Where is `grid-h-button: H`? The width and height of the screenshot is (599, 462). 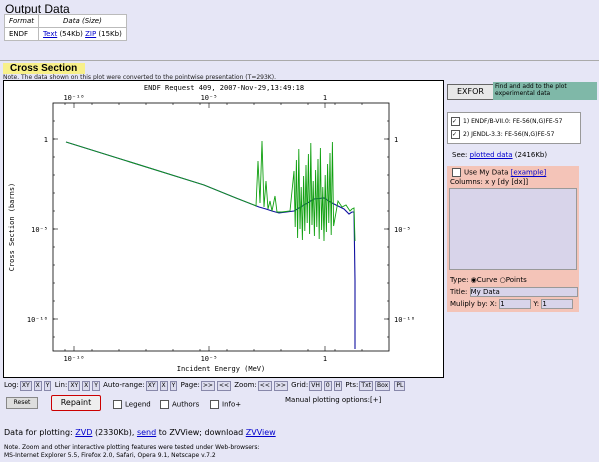
grid-h-button: H is located at coordinates (338, 386).